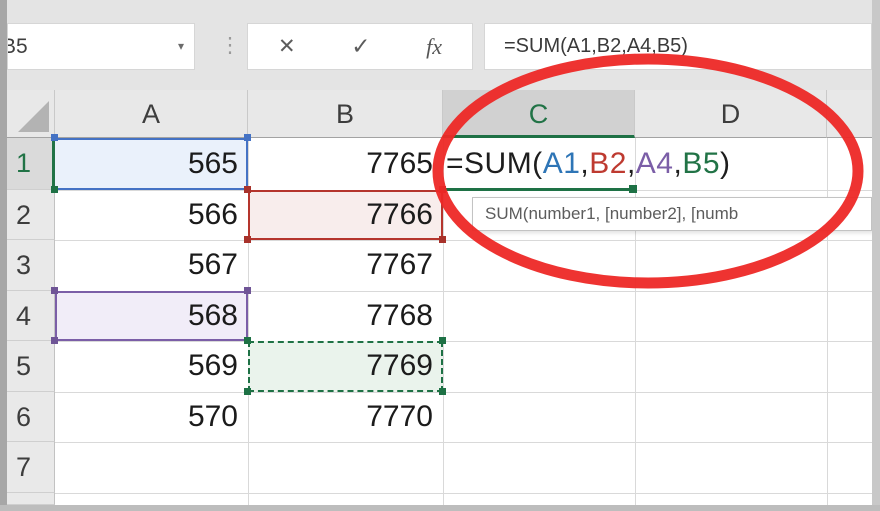 Image resolution: width=880 pixels, height=511 pixels. I want to click on cell-b2-value: 7766, so click(345, 215).